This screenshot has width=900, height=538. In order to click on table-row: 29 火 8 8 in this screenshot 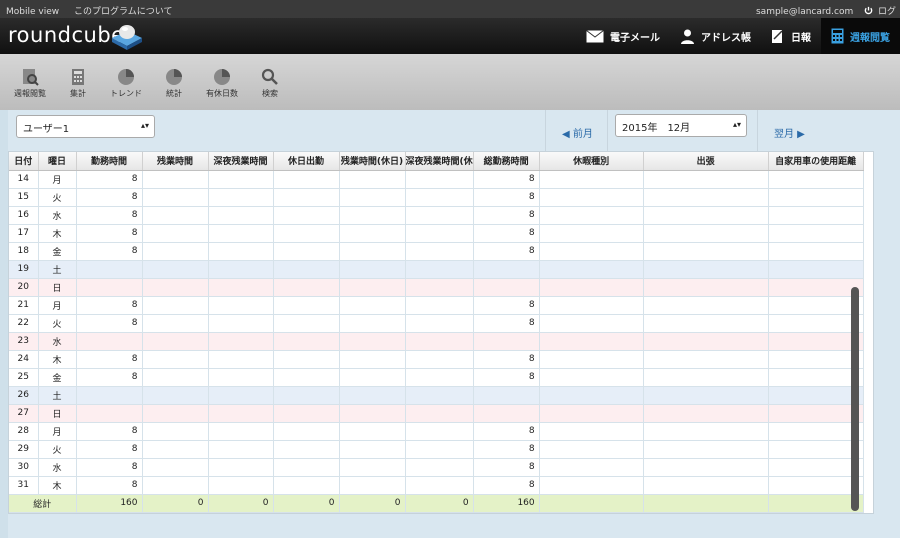, I will do `click(436, 449)`.